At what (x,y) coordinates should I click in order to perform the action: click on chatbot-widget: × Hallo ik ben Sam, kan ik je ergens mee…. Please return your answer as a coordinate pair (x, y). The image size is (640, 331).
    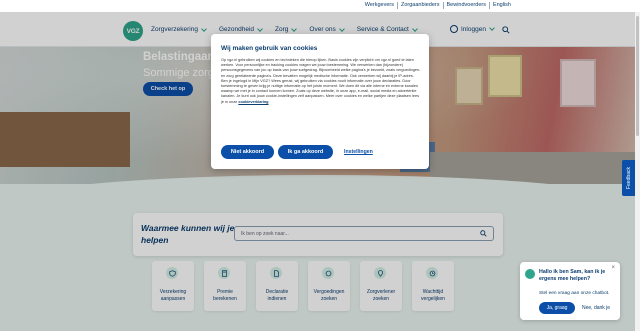
    Looking at the image, I should click on (570, 291).